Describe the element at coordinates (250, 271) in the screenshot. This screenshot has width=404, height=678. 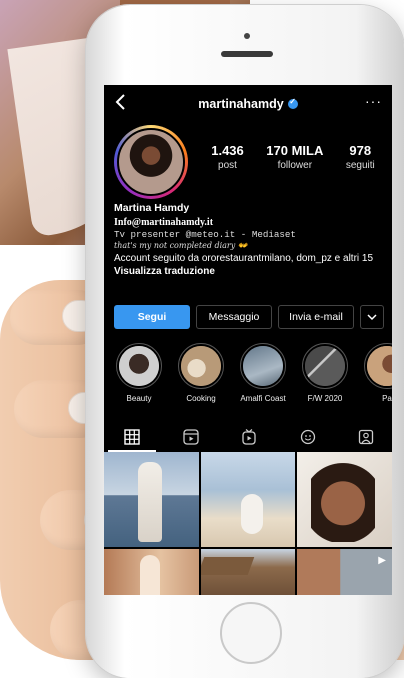
I see `bio-translate-link: Visualizza traduzione` at that location.